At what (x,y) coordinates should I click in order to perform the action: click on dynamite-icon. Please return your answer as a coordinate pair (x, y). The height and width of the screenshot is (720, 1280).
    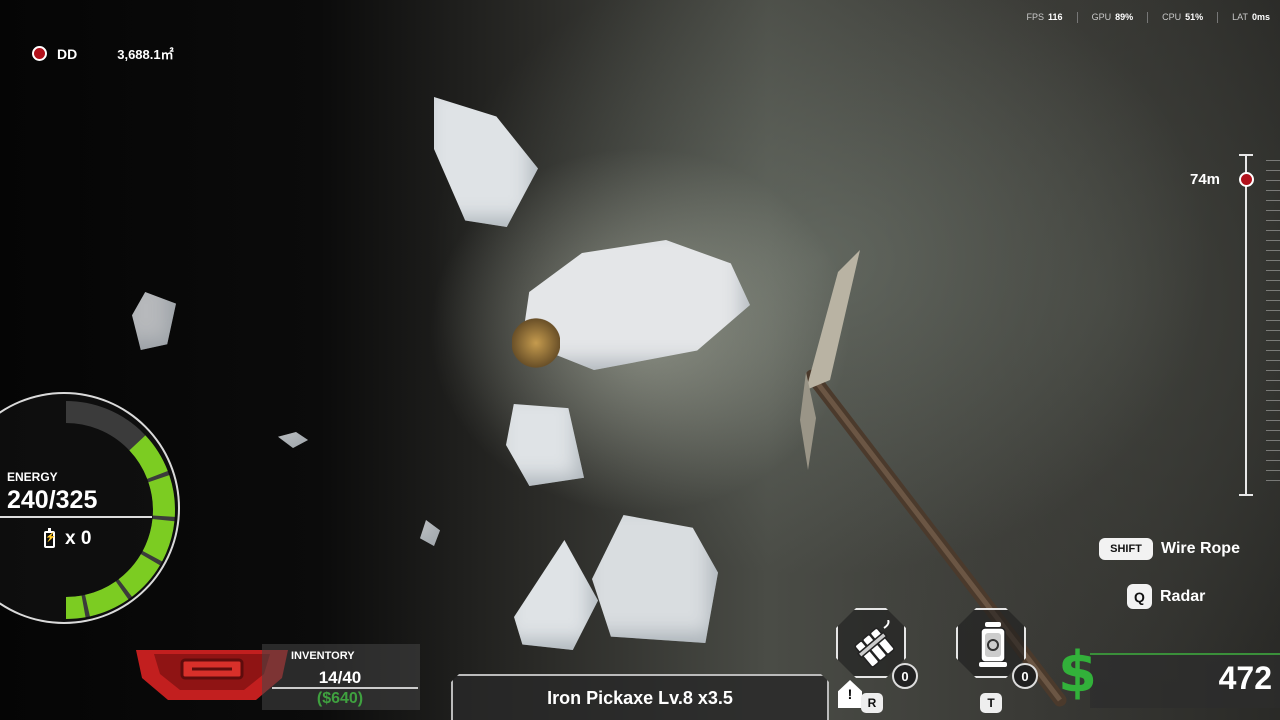
    Looking at the image, I should click on (874, 644).